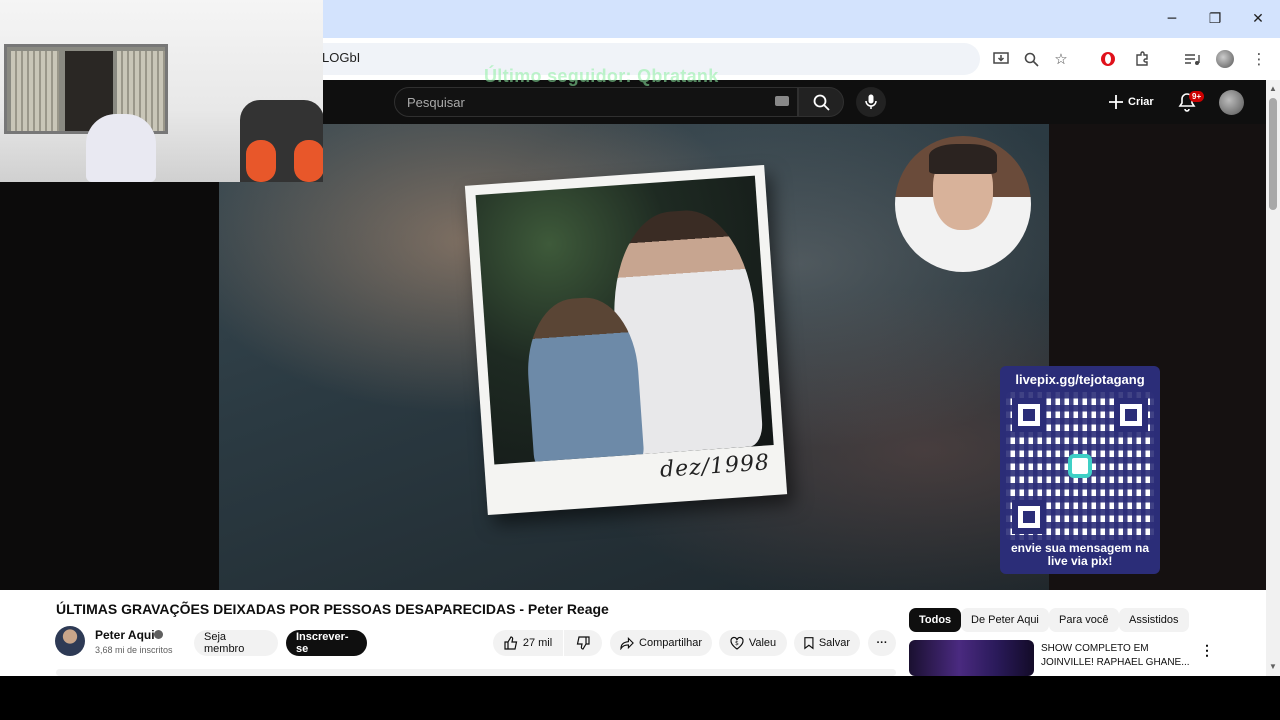  Describe the element at coordinates (834, 643) in the screenshot. I see `save-label: Salvar` at that location.